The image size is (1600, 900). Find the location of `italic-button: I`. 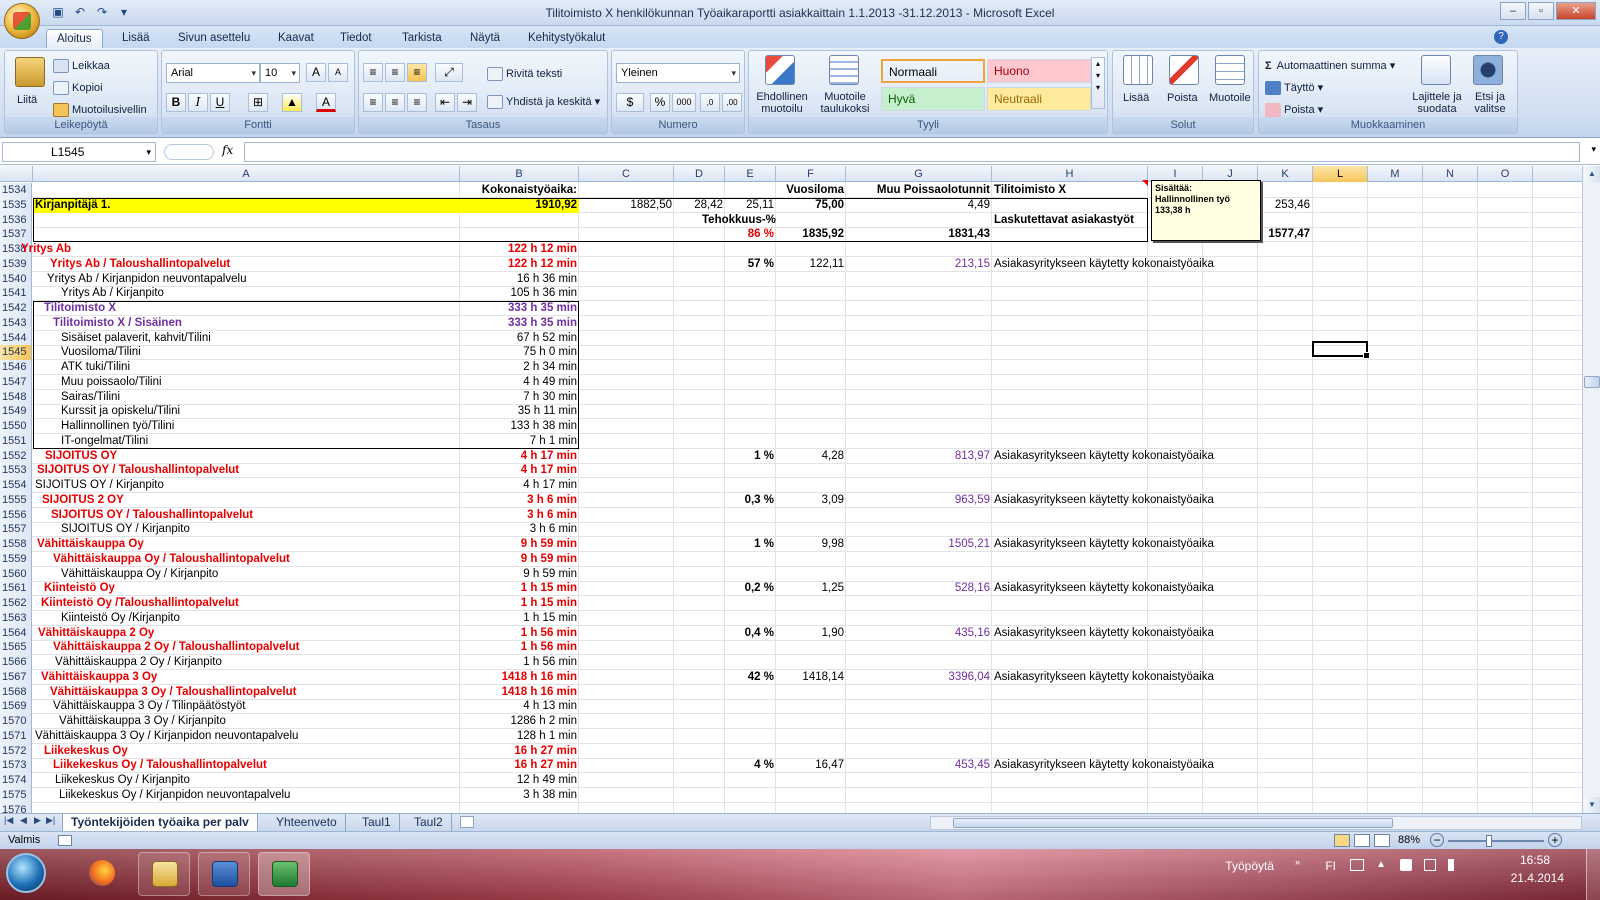

italic-button: I is located at coordinates (198, 102).